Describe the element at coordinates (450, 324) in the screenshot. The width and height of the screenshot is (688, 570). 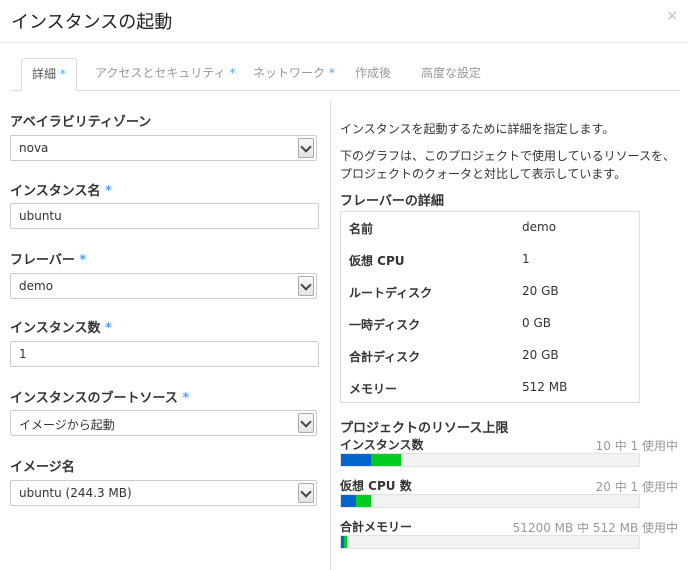
I see `table-row: 一時ディスク 0 GB` at that location.